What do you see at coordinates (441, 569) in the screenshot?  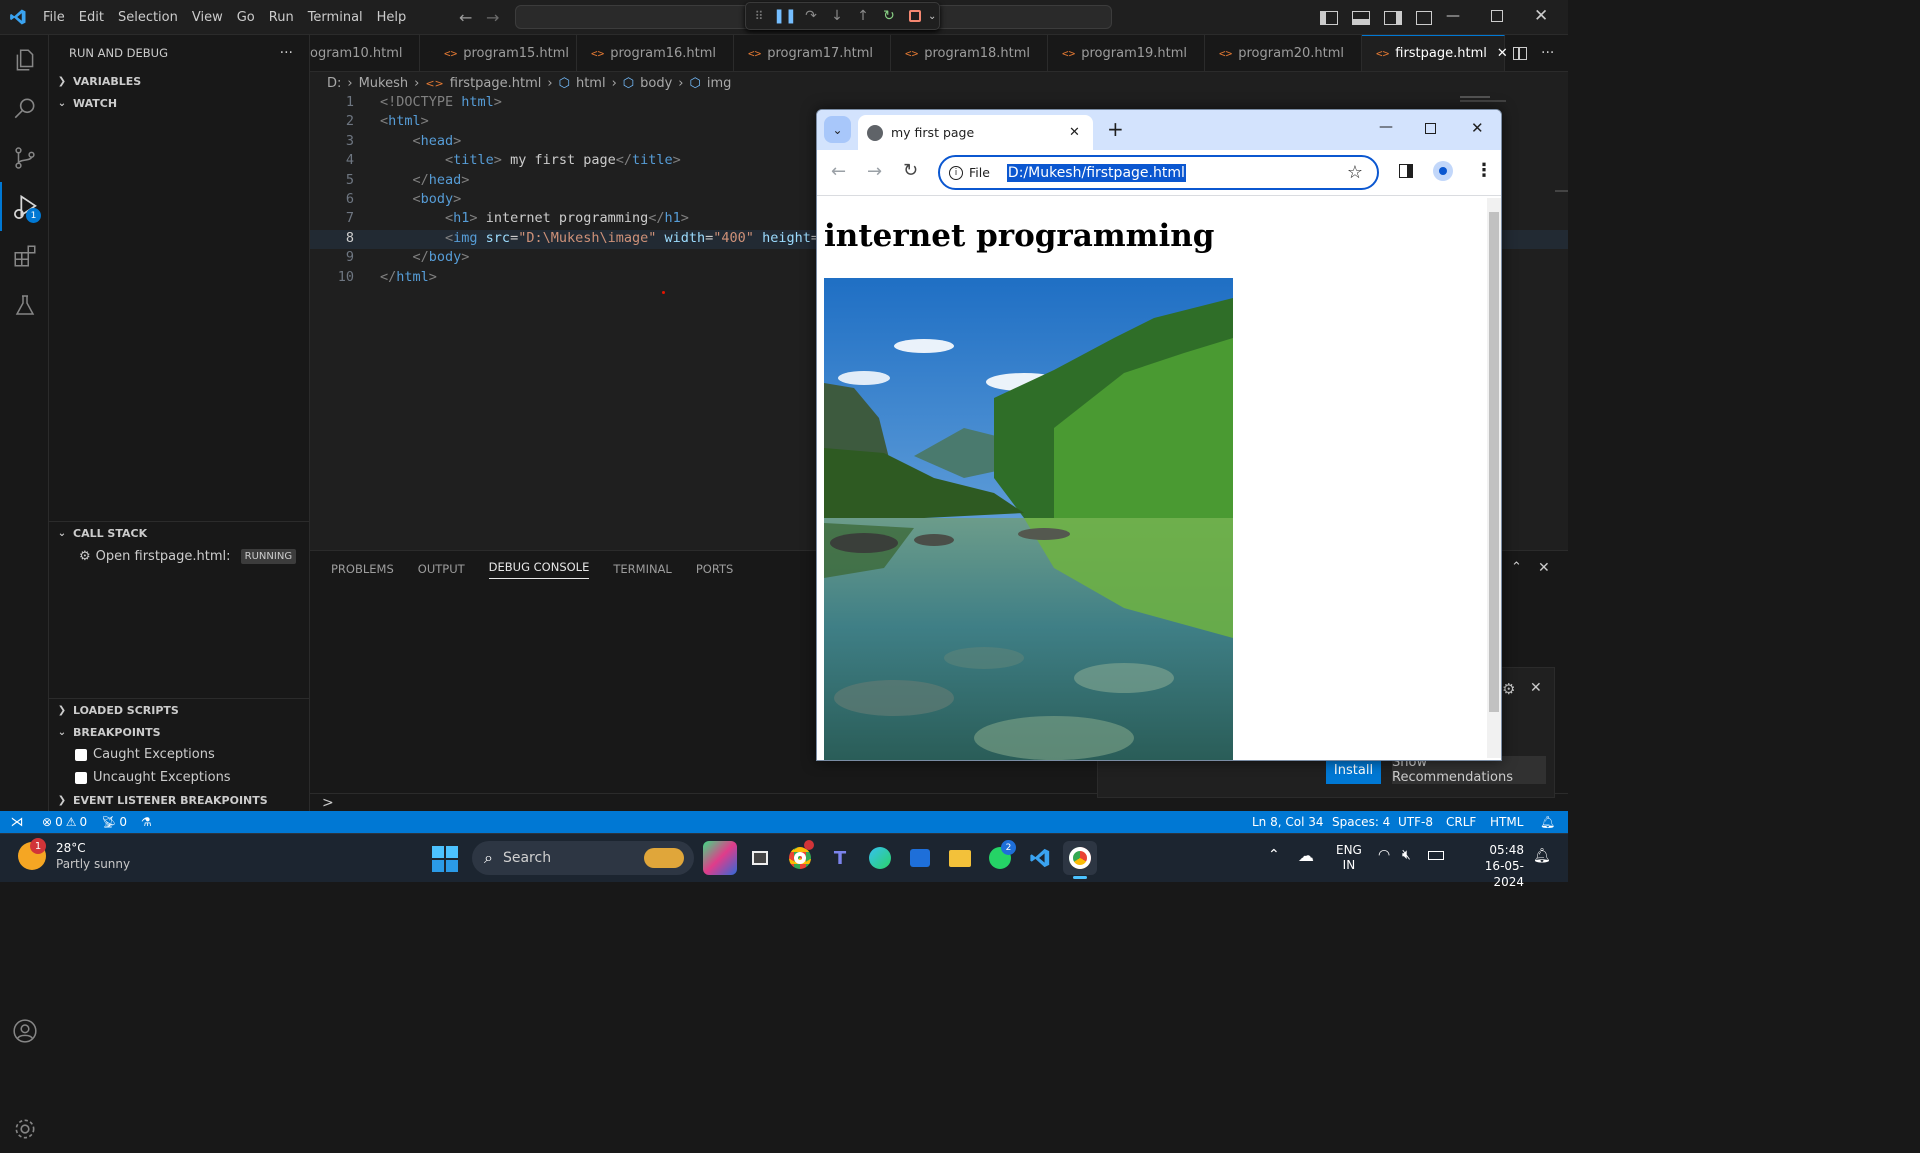 I see `tab-output: OUTPUT` at bounding box center [441, 569].